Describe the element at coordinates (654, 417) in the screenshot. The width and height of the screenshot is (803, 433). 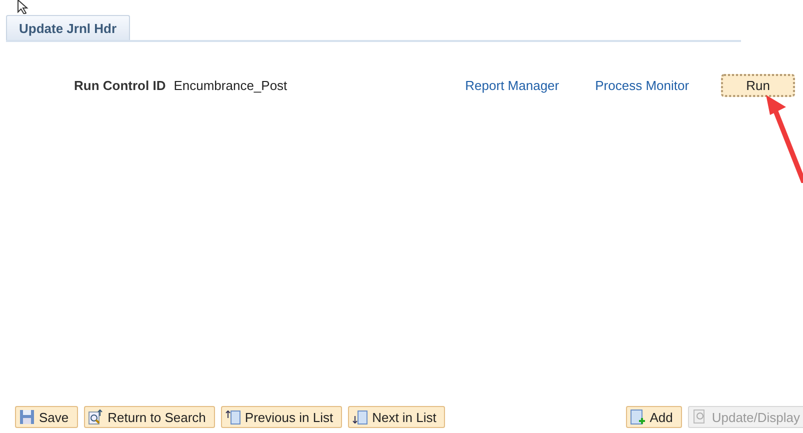
I see `add-button: Add` at that location.